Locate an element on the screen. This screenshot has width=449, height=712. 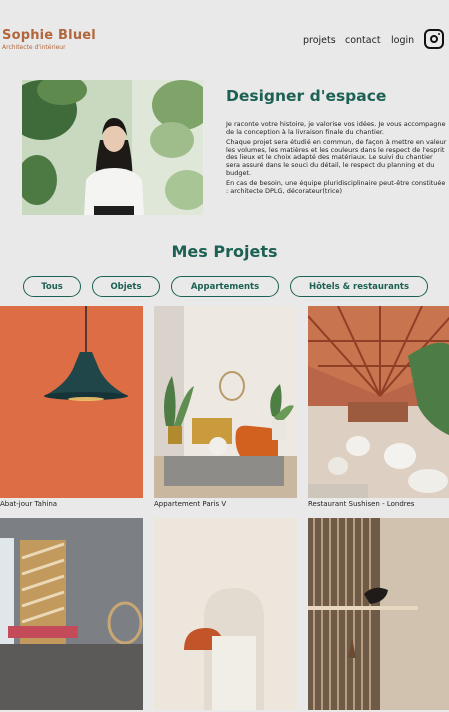
about-title: Designer d'espace is located at coordinates (306, 96).